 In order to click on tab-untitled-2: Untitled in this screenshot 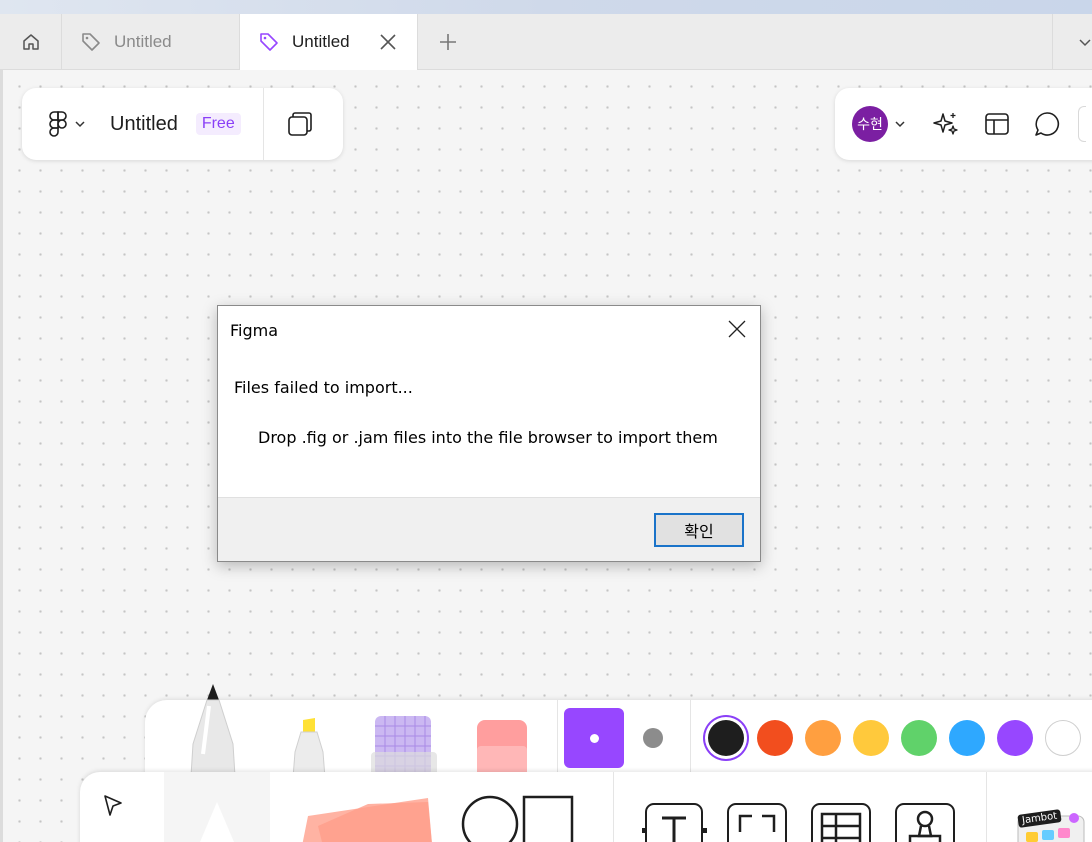, I will do `click(329, 42)`.